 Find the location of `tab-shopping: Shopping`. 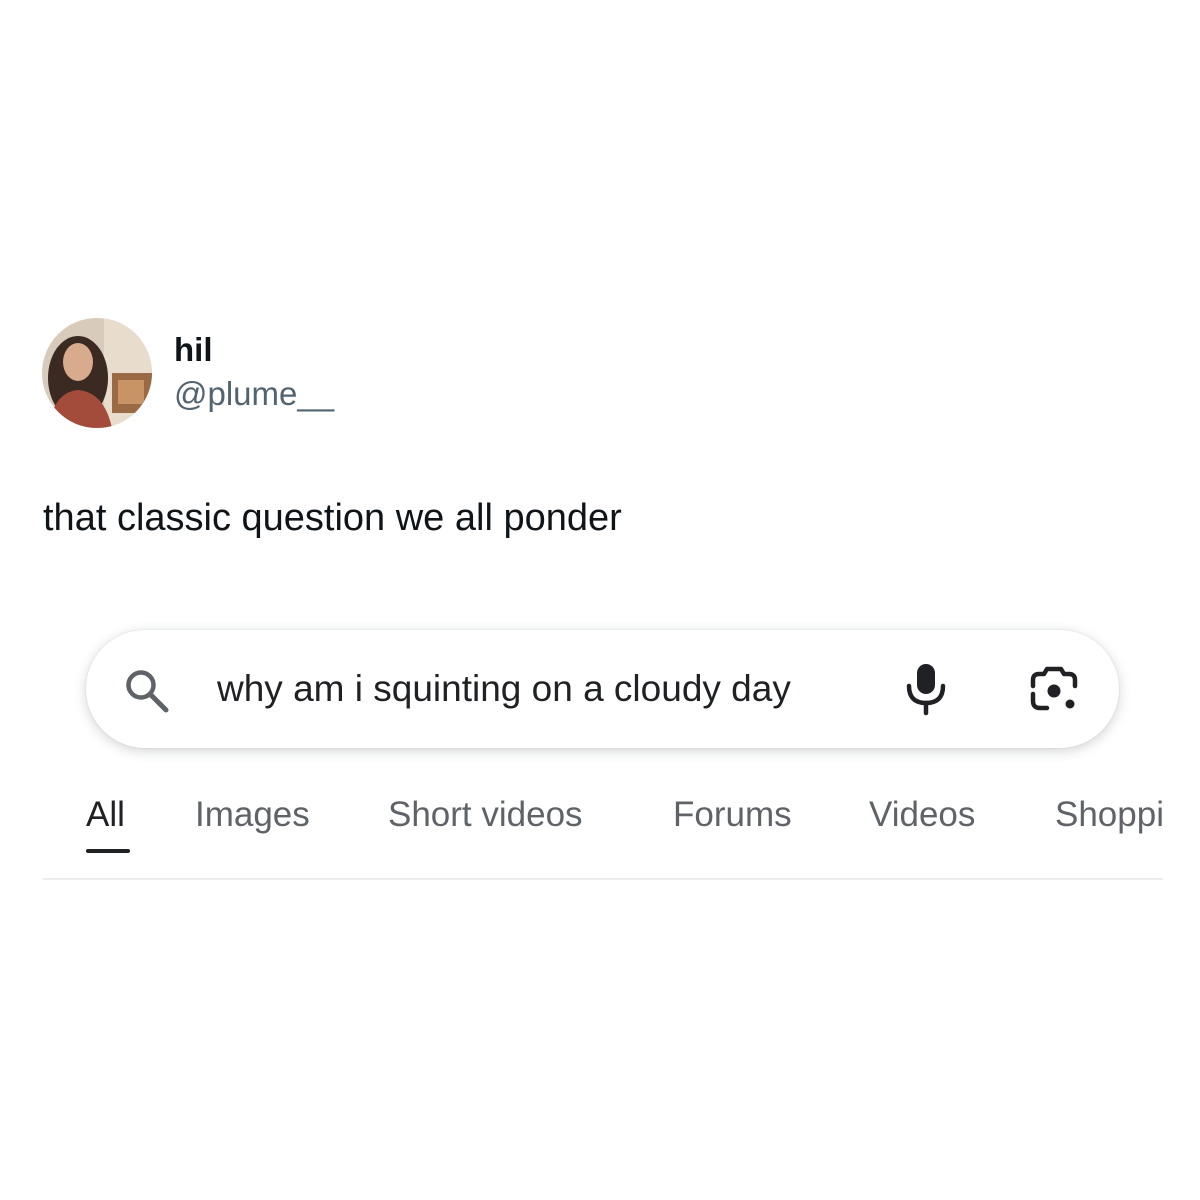

tab-shopping: Shopping is located at coordinates (1109, 815).